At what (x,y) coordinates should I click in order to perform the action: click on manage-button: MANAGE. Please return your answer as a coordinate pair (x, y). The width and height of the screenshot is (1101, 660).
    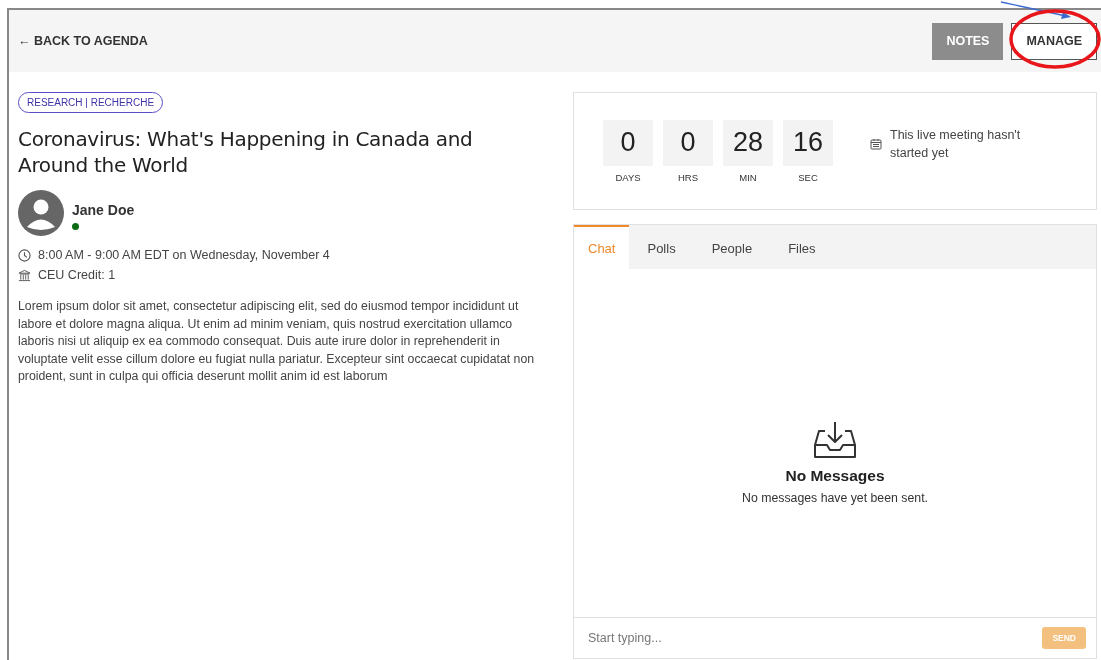
    Looking at the image, I should click on (1054, 41).